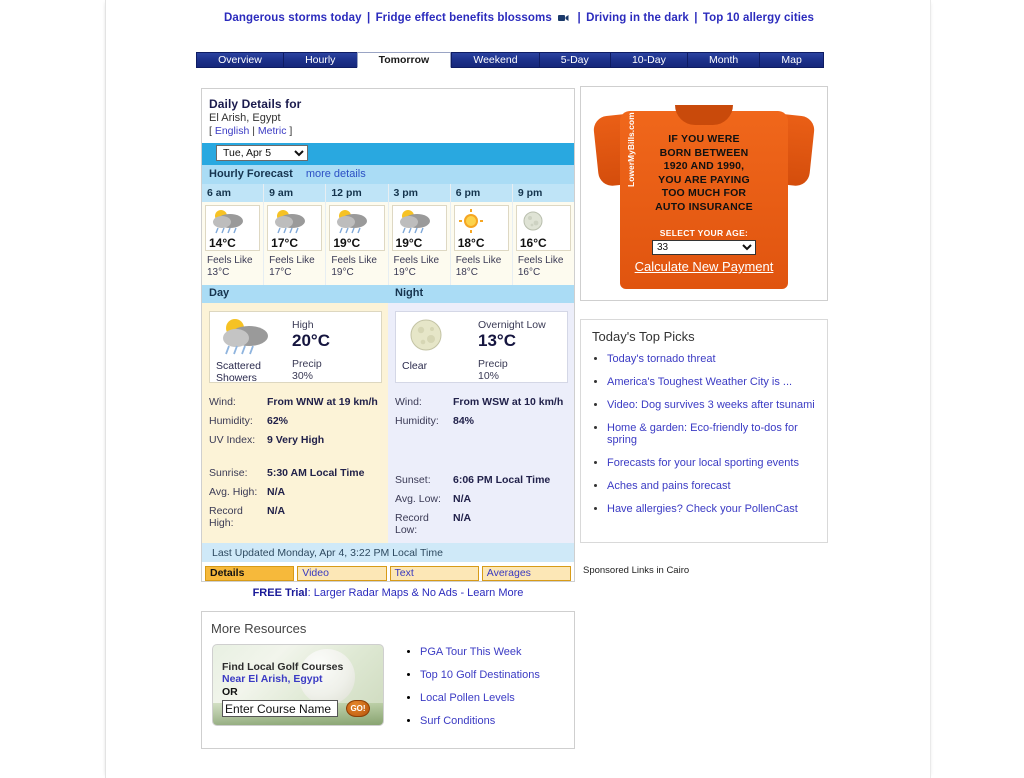 The image size is (1024, 778). I want to click on hour-card: 16°C, so click(543, 228).